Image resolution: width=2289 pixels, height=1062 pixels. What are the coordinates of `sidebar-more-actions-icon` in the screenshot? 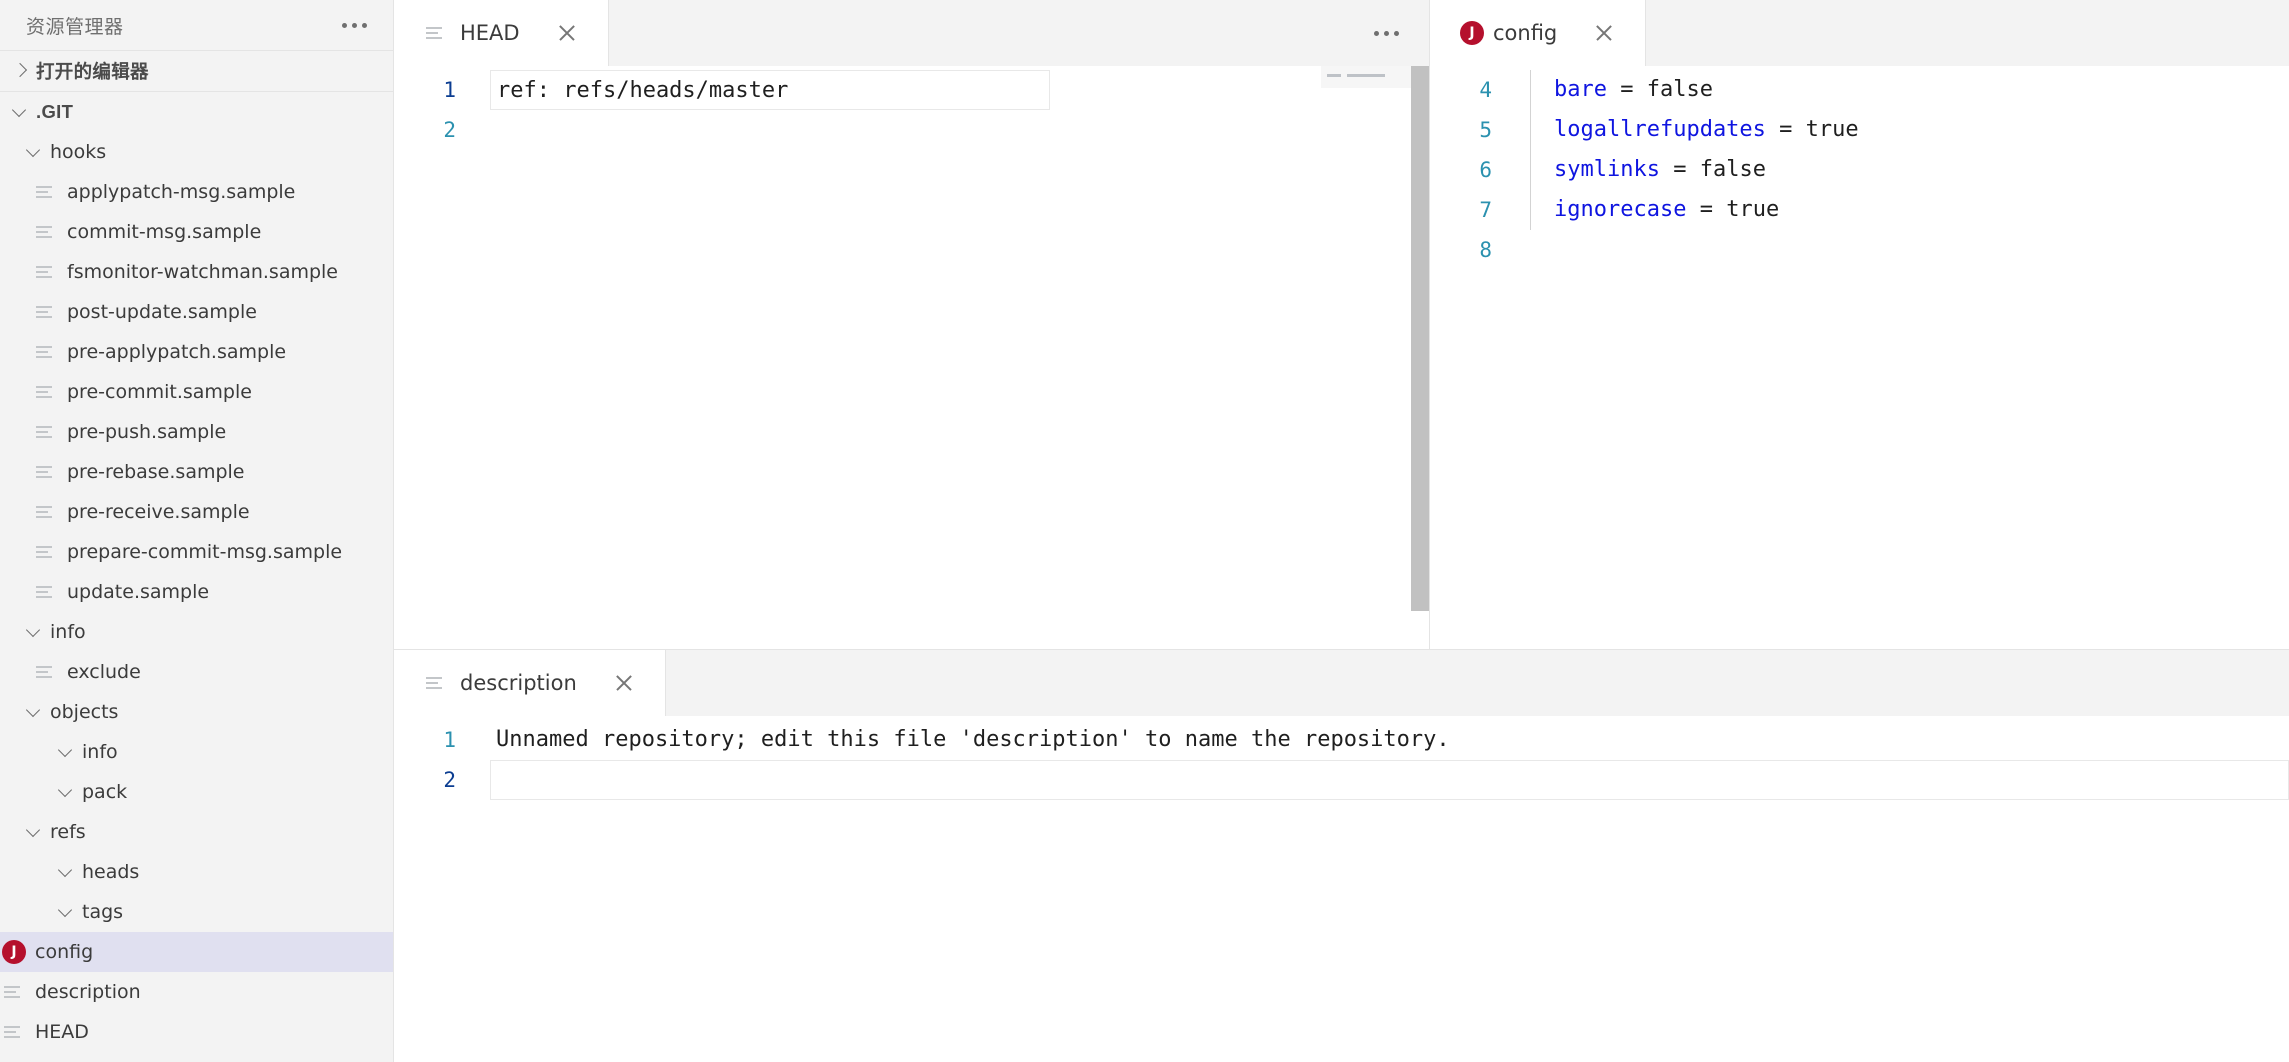 It's located at (354, 25).